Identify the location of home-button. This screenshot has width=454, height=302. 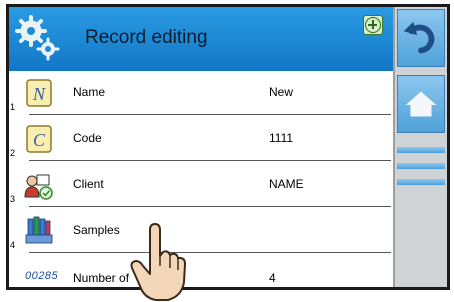
(421, 104).